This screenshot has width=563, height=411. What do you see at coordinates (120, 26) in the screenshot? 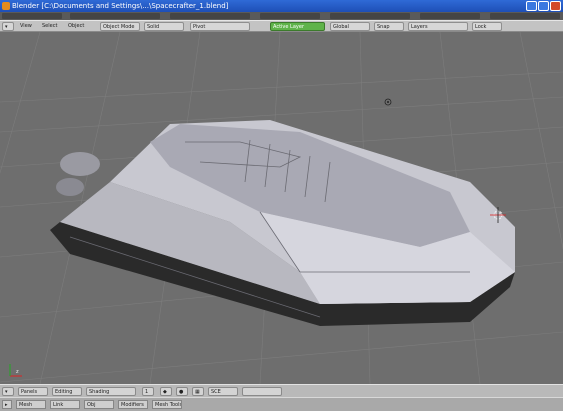
I see `mode-select: Object Mode` at bounding box center [120, 26].